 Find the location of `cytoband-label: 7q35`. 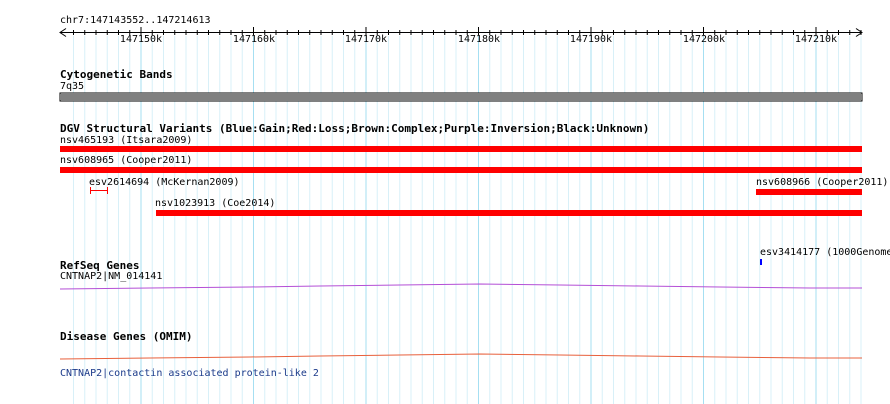

cytoband-label: 7q35 is located at coordinates (72, 86).